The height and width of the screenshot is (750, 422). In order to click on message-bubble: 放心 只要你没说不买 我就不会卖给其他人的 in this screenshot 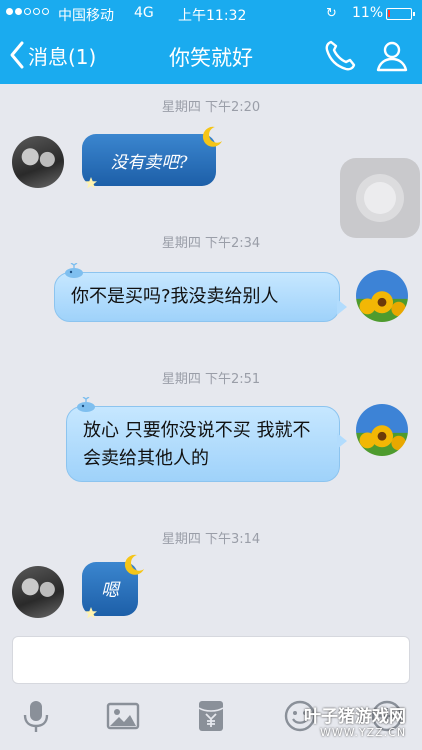, I will do `click(206, 439)`.